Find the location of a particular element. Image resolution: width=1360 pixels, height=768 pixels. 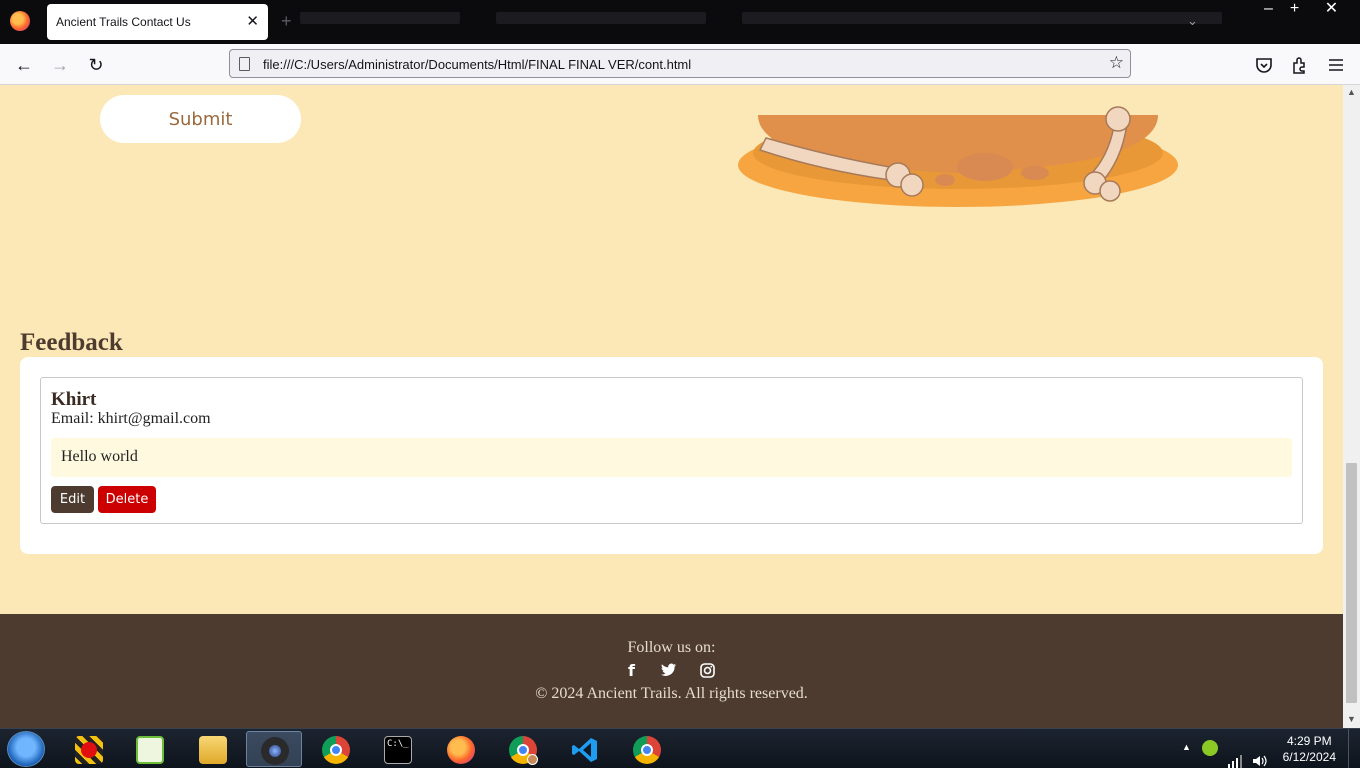

list-all-tabs-icon: ⌄ is located at coordinates (1192, 21).